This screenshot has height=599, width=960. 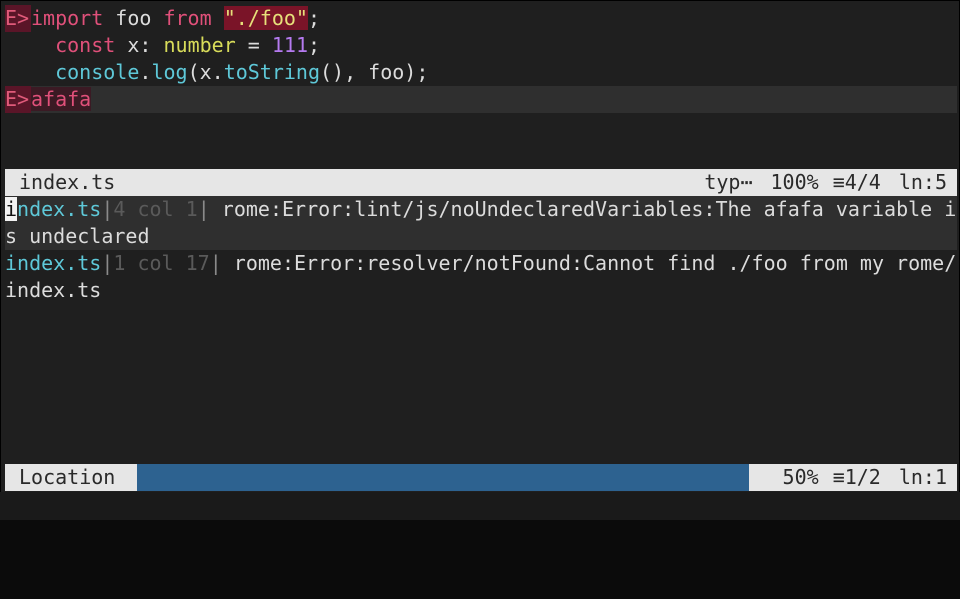 What do you see at coordinates (289, 45) in the screenshot?
I see `number-literal: 111` at bounding box center [289, 45].